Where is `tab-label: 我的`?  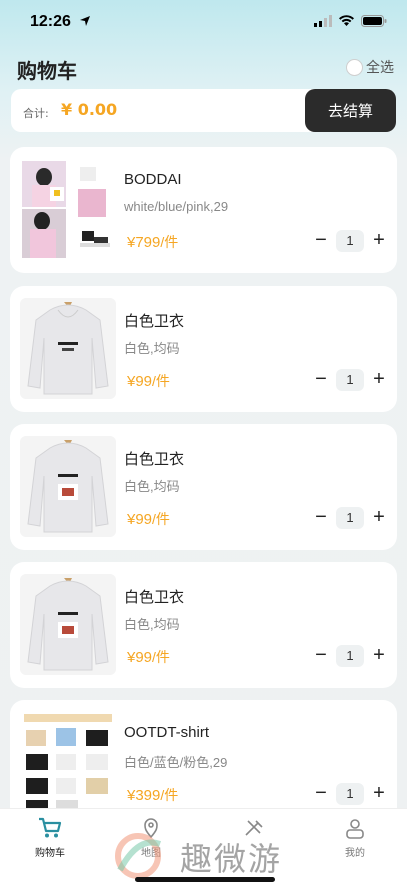 tab-label: 我的 is located at coordinates (355, 853).